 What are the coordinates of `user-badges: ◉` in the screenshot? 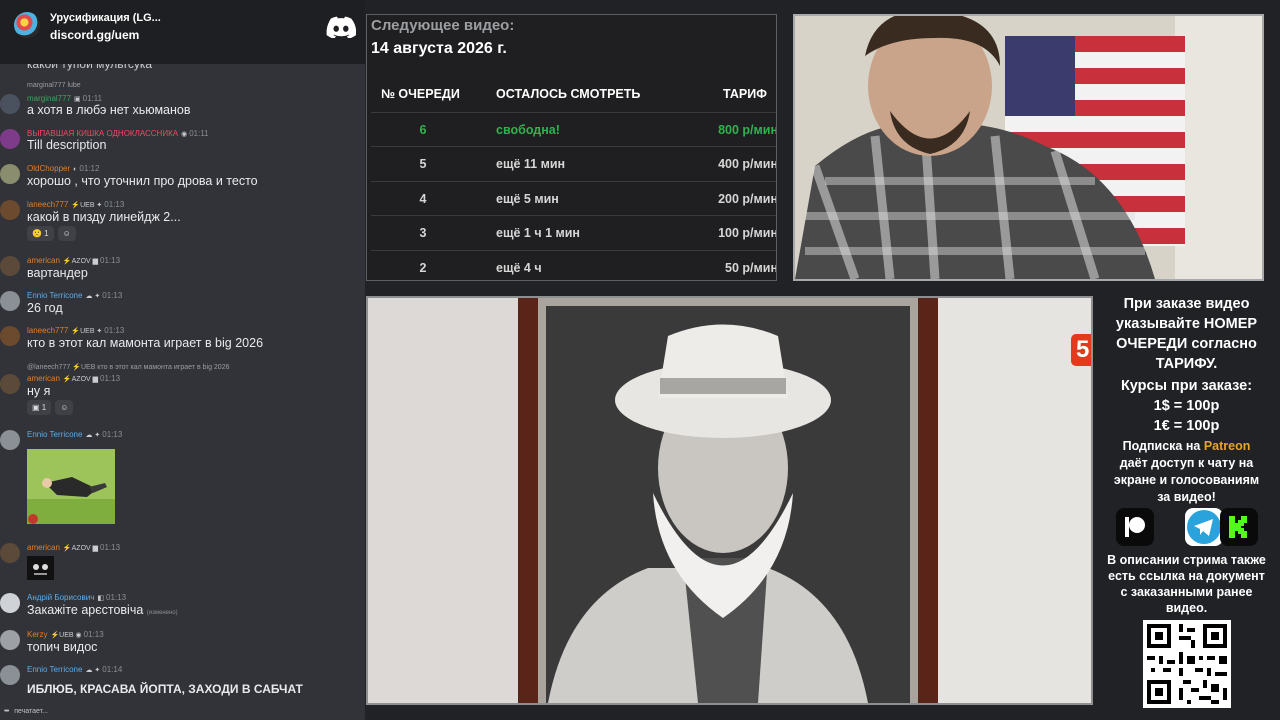 It's located at (184, 134).